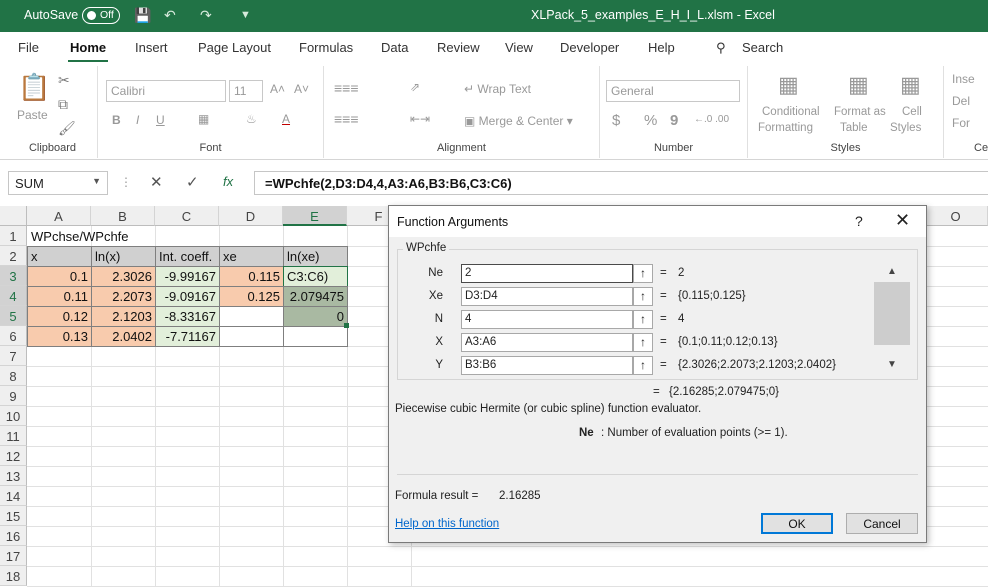 The width and height of the screenshot is (988, 587). What do you see at coordinates (142, 15) in the screenshot?
I see `save-icon: 💾` at bounding box center [142, 15].